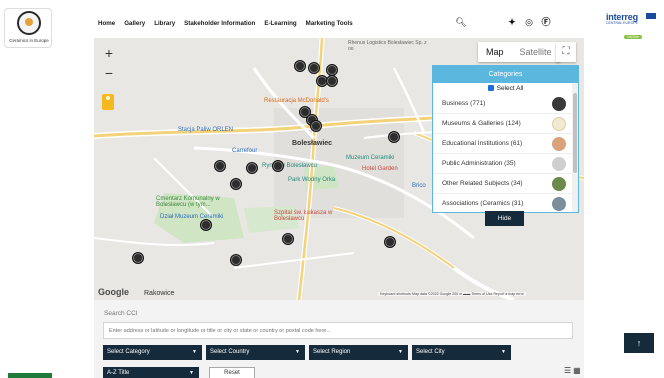 This screenshot has height=378, width=664. I want to click on site-logo: Ceramics in Europe, so click(28, 28).